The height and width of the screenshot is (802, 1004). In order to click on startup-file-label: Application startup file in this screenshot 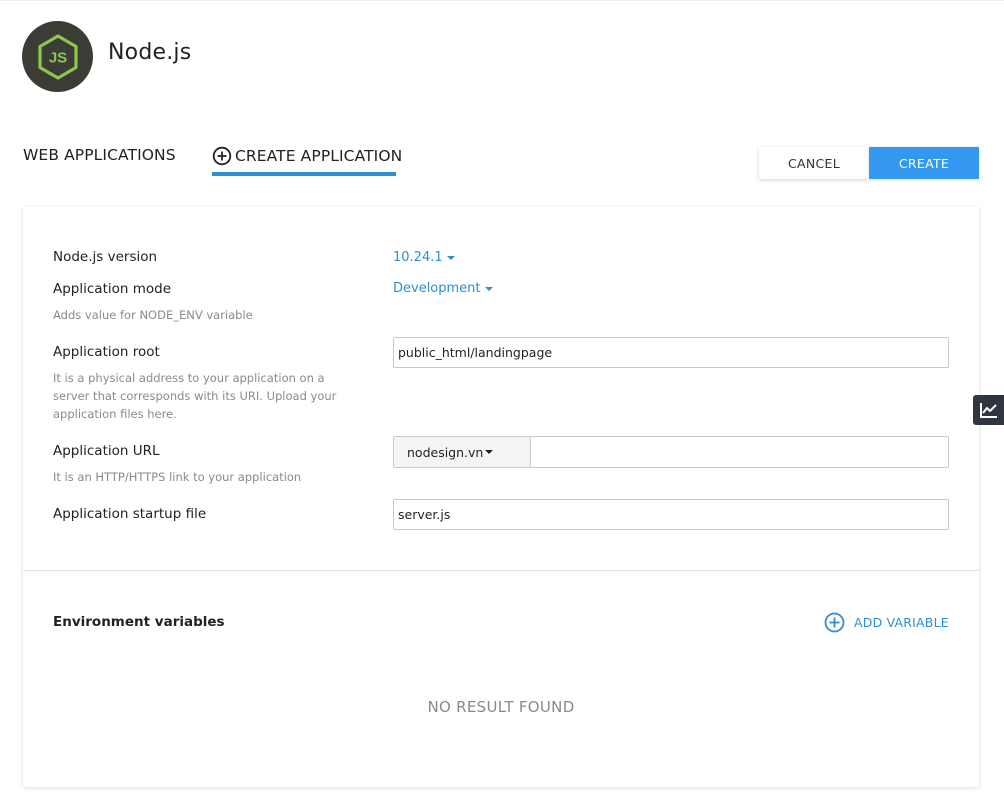, I will do `click(130, 514)`.